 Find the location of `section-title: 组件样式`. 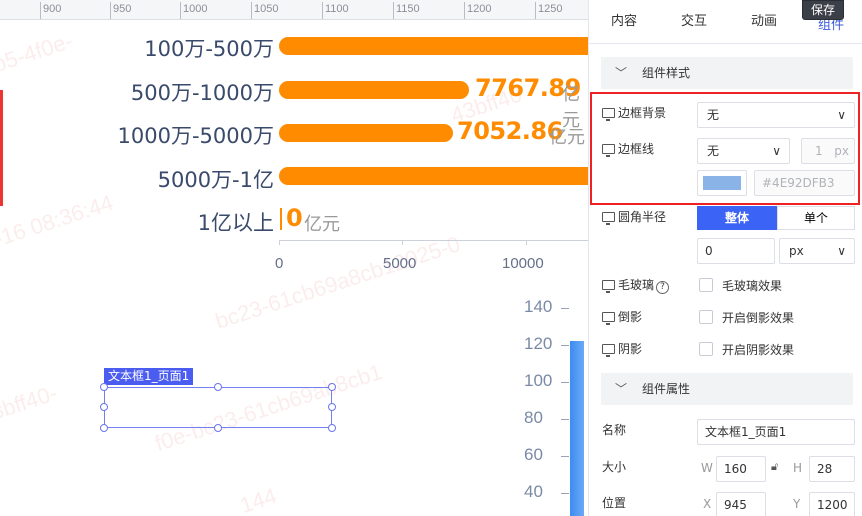

section-title: 组件样式 is located at coordinates (666, 73).